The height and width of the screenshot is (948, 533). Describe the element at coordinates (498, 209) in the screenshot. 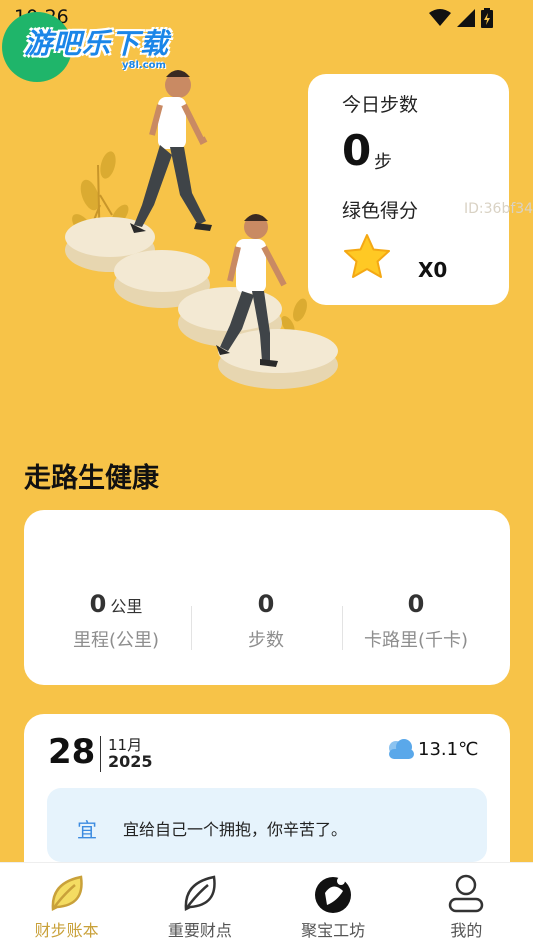

I see `device-id: ID:36bf34` at that location.